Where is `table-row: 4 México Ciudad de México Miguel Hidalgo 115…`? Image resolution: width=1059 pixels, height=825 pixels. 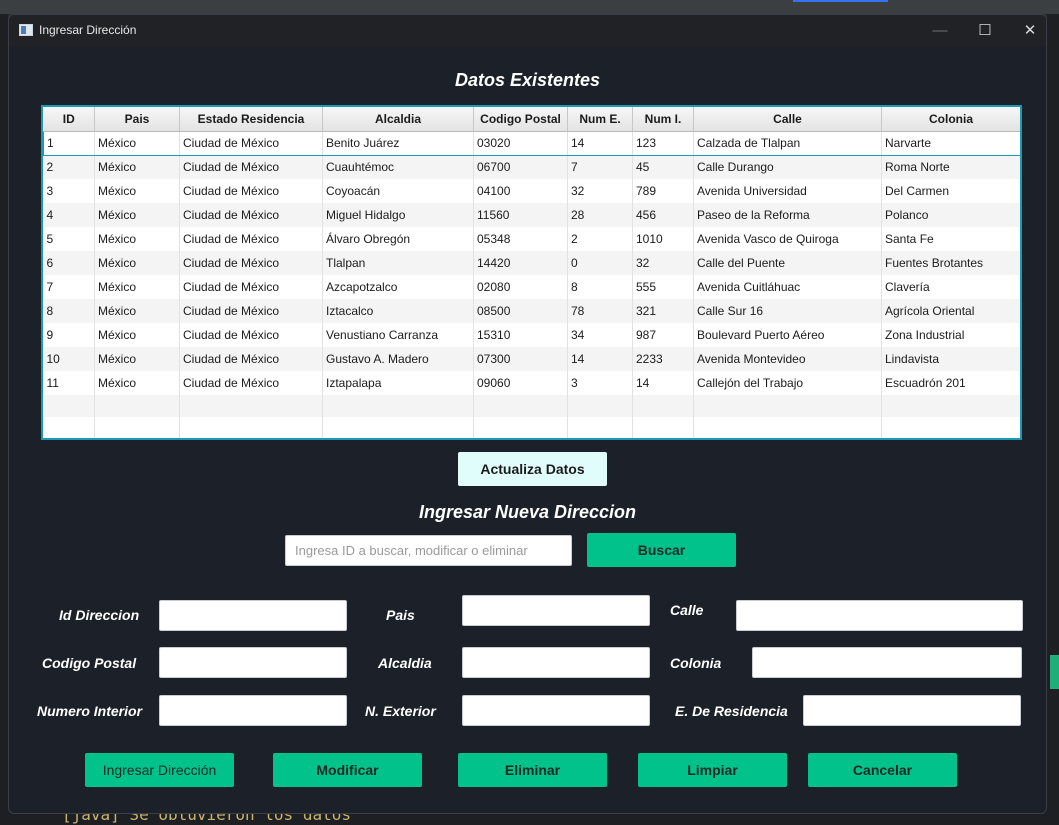
table-row: 4 México Ciudad de México Miguel Hidalgo 115… is located at coordinates (531, 215).